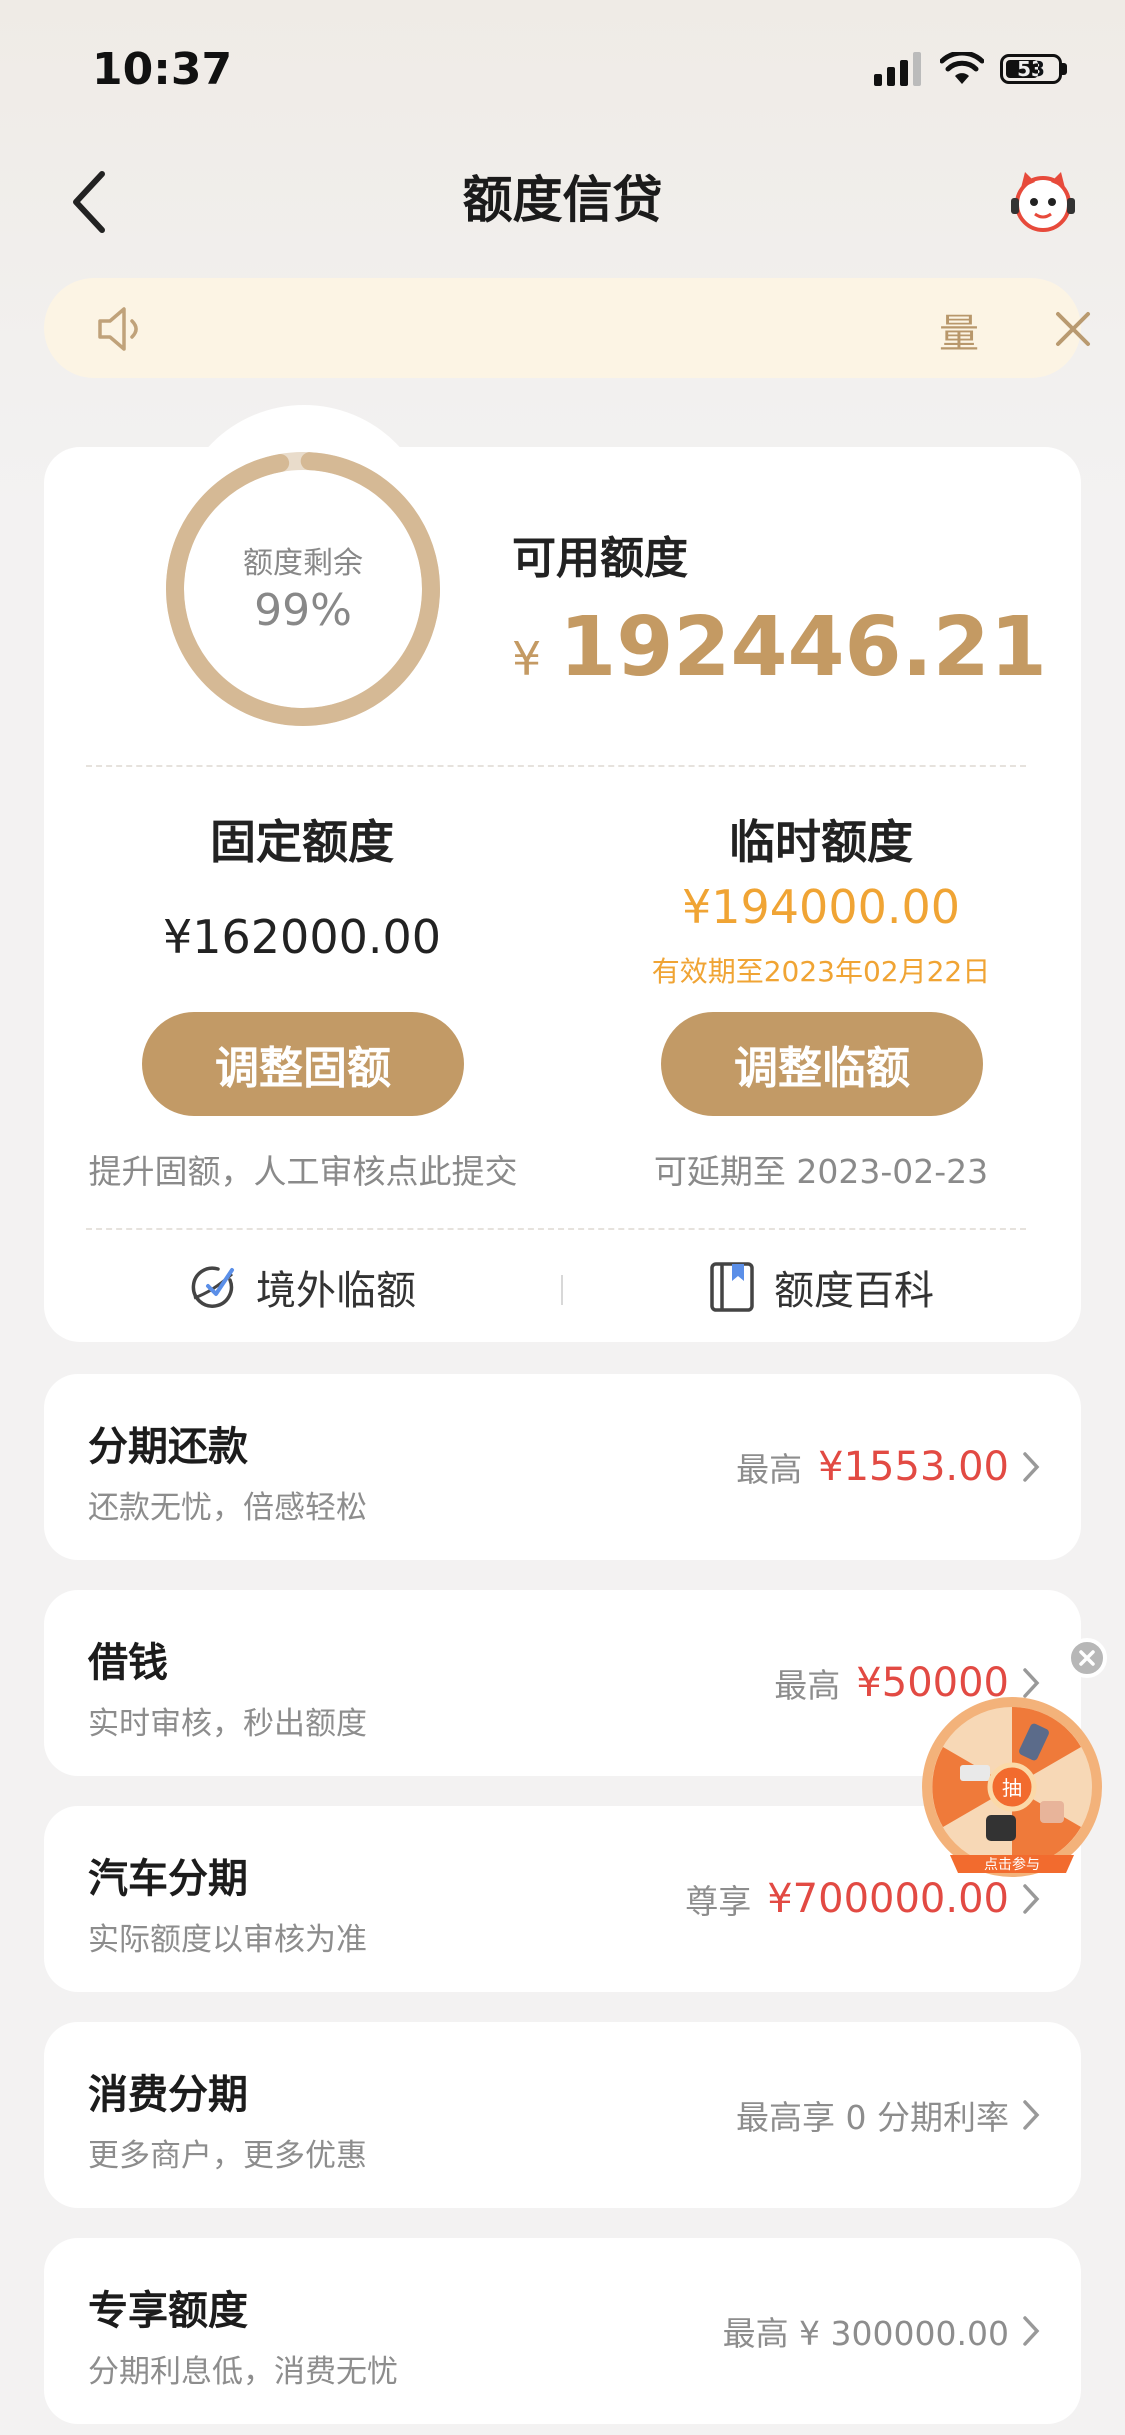 The height and width of the screenshot is (2435, 1125). Describe the element at coordinates (821, 907) in the screenshot. I see `temporary-quota-amount: ¥194000.00` at that location.